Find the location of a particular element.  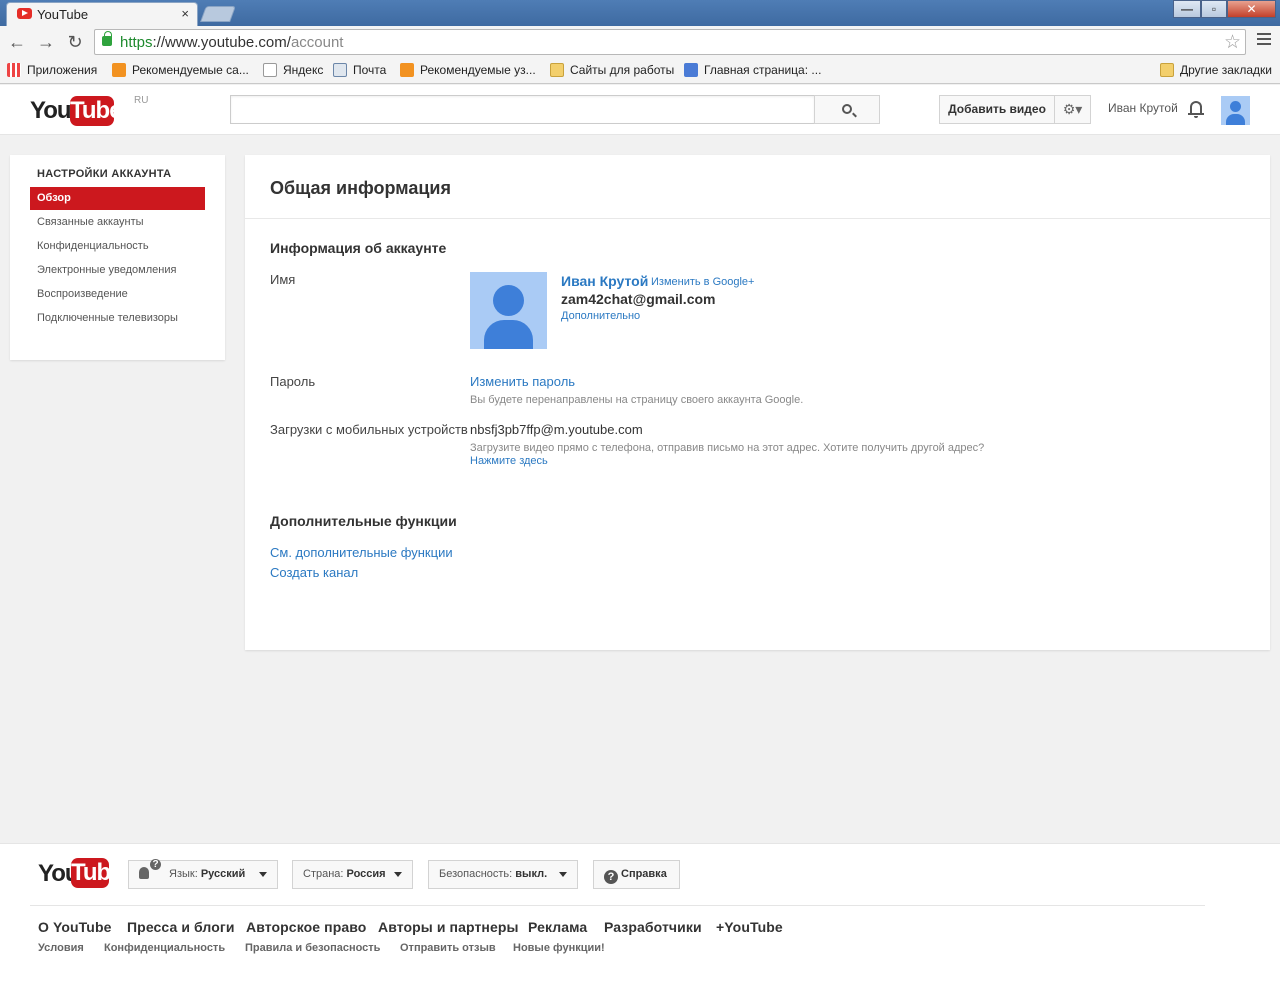

mail-icon is located at coordinates (340, 70).